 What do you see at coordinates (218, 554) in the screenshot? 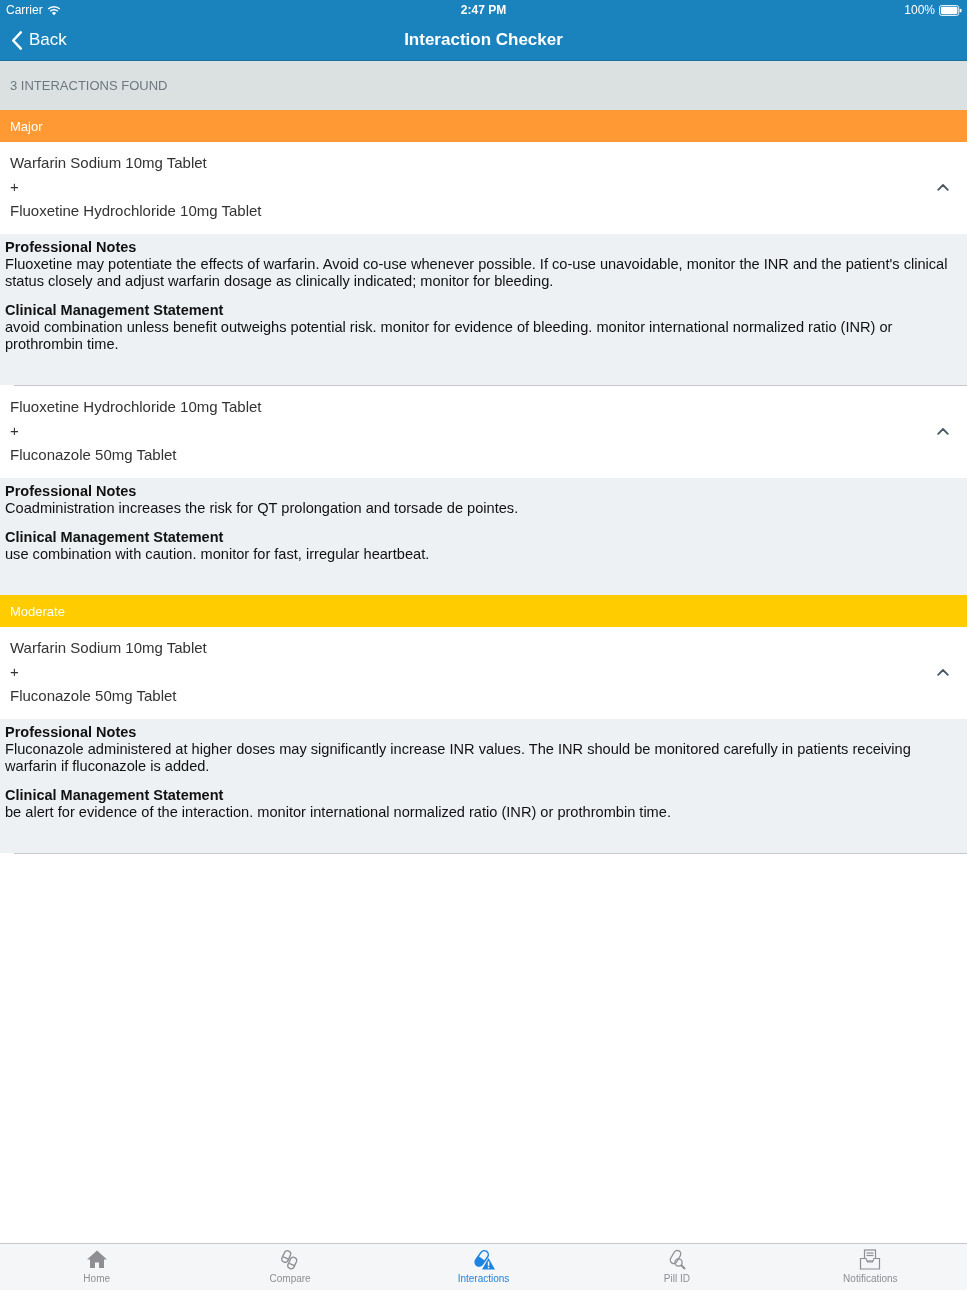
I see `section-text: use combination with caution. monitor for fast, irregular heartbeat.` at bounding box center [218, 554].